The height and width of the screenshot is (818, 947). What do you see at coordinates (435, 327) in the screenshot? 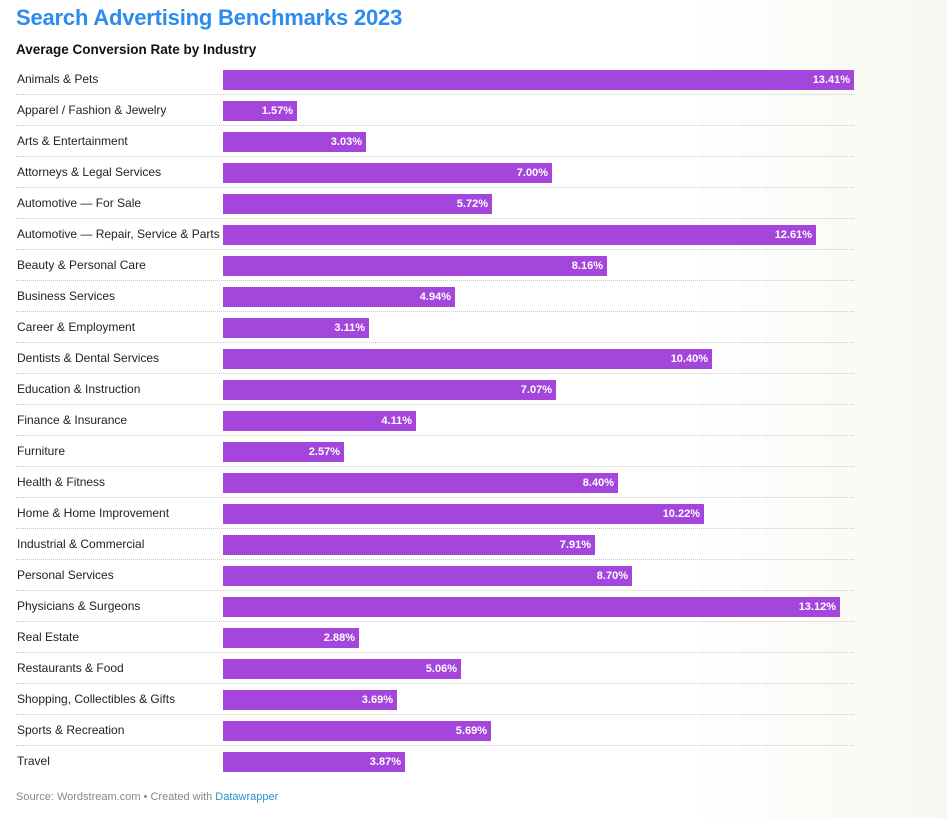
I see `chart-row: Career & Employment 3.11%` at bounding box center [435, 327].